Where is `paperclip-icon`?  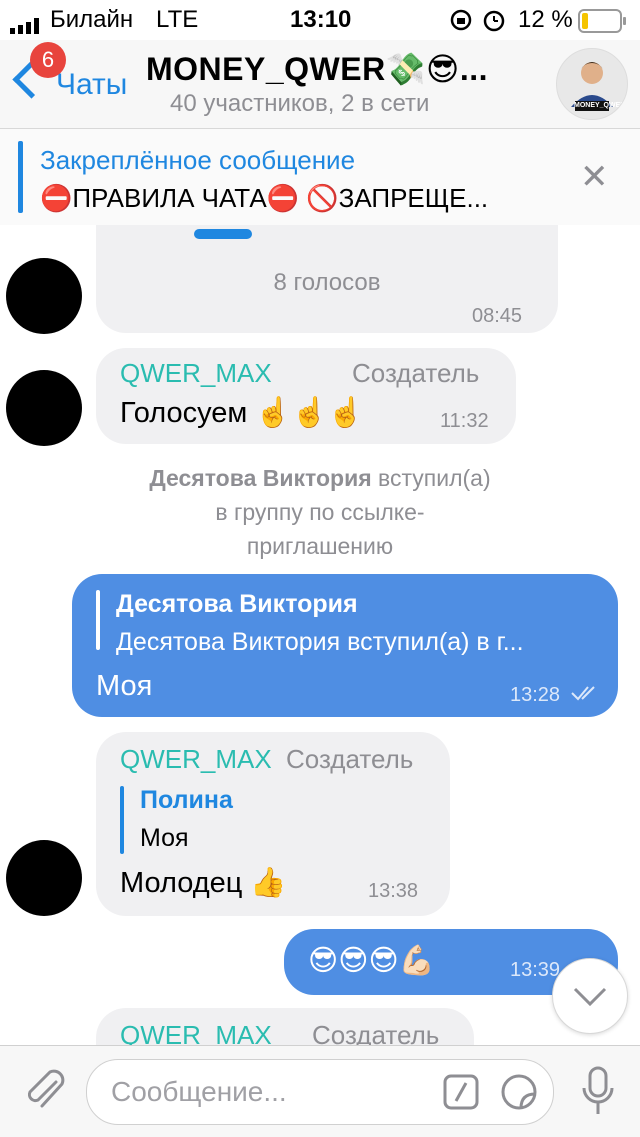 paperclip-icon is located at coordinates (45, 1093).